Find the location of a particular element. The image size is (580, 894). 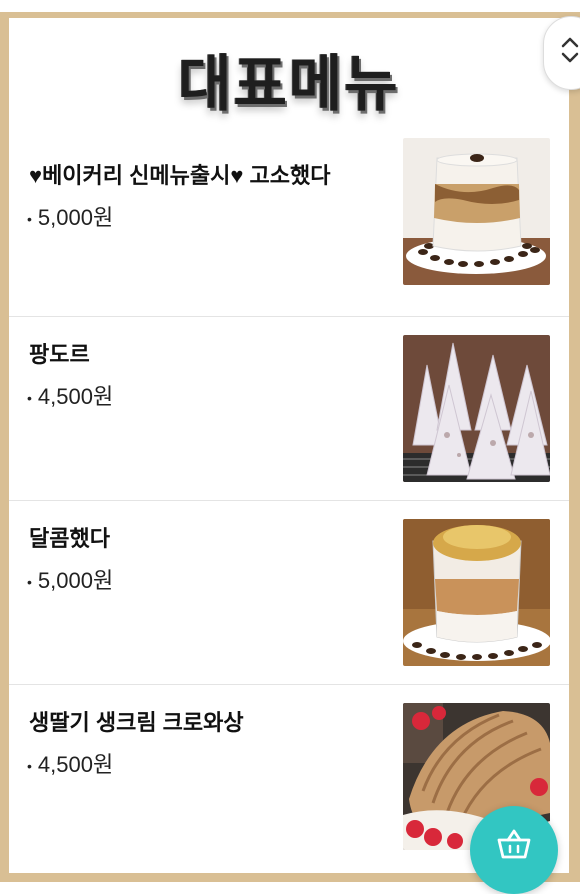

scroll-toggle-button is located at coordinates (561, 53).